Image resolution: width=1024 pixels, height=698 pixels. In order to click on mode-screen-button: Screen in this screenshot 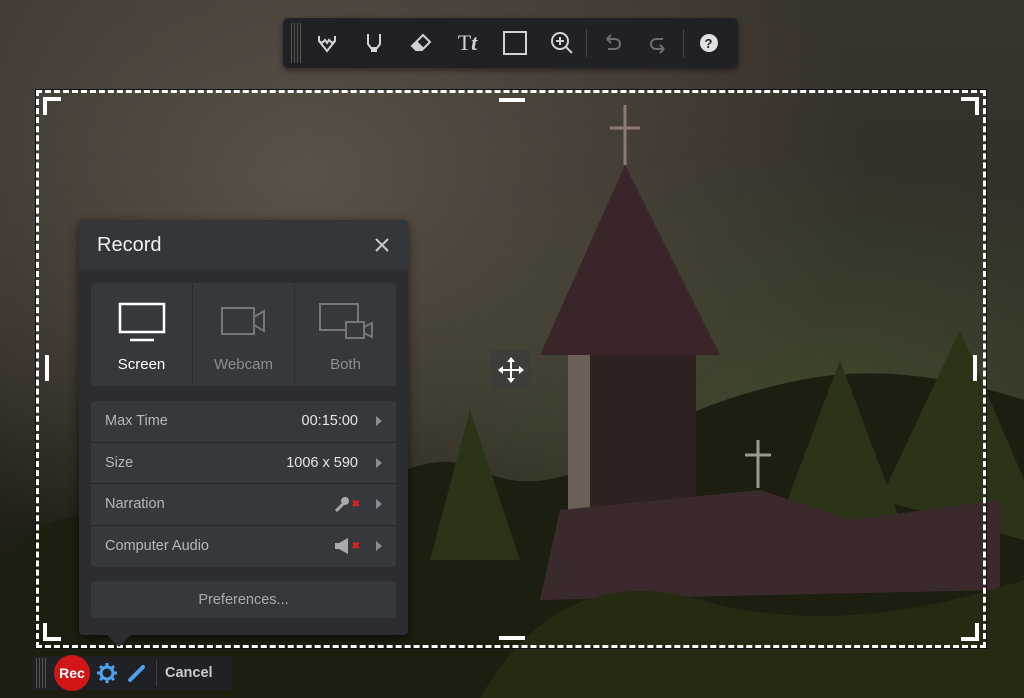, I will do `click(142, 334)`.